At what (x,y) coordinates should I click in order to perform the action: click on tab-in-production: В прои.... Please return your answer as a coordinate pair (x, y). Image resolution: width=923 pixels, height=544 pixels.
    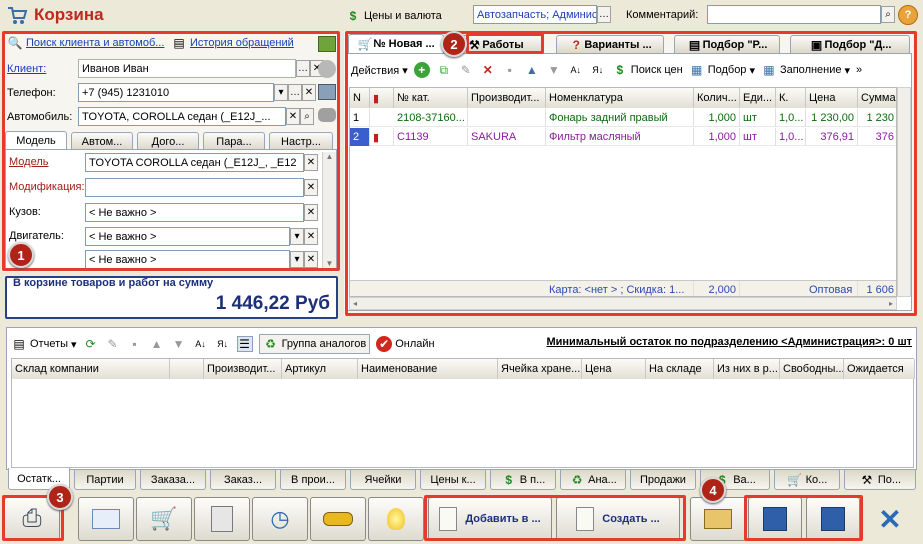
    Looking at the image, I should click on (313, 480).